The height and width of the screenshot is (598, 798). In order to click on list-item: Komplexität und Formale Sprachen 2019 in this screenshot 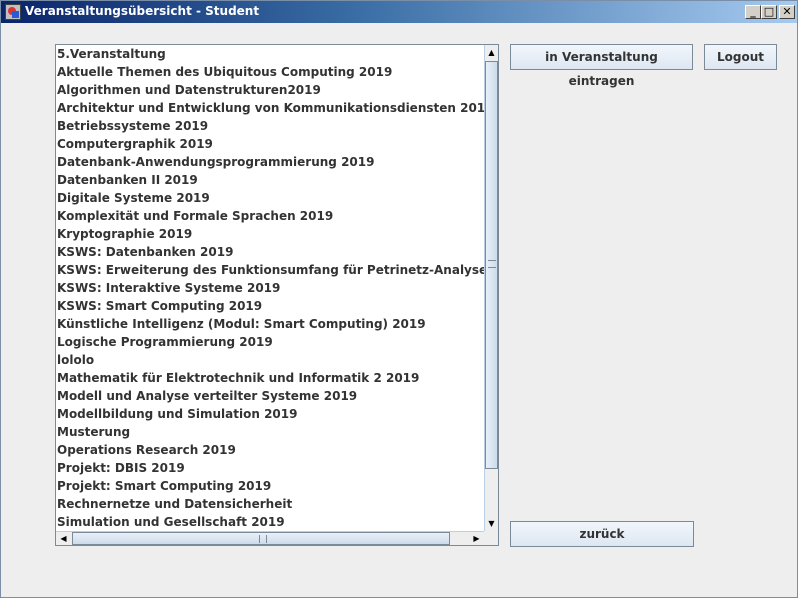, I will do `click(270, 216)`.